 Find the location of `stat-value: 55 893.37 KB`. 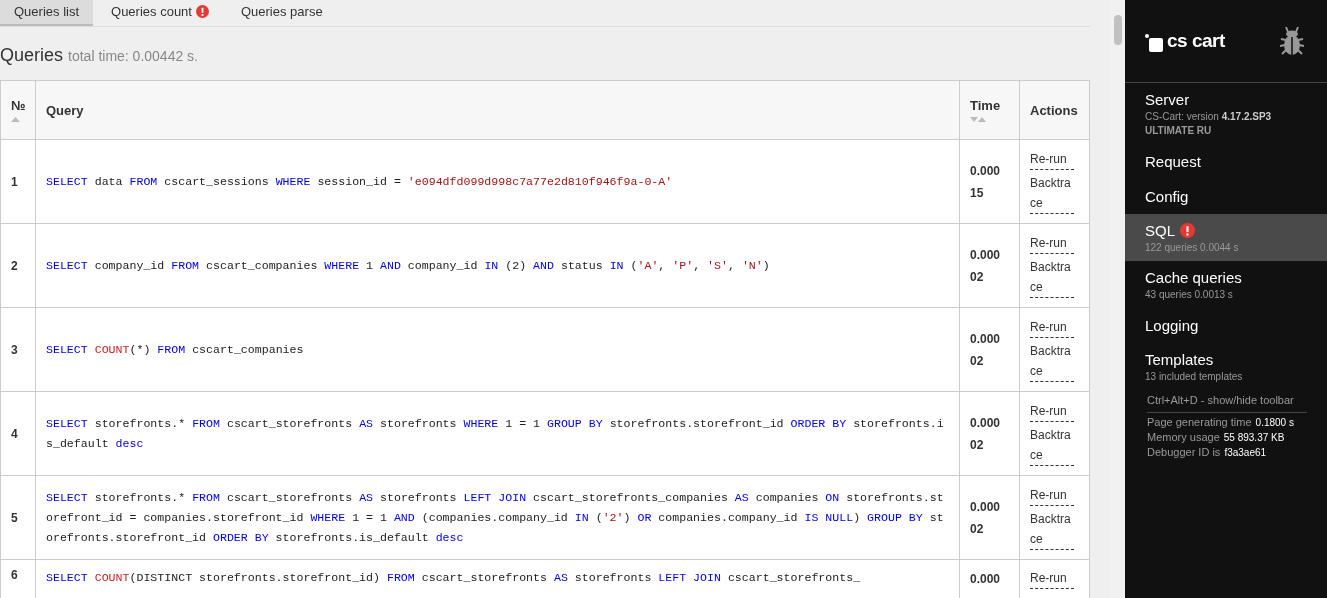

stat-value: 55 893.37 KB is located at coordinates (1254, 437).